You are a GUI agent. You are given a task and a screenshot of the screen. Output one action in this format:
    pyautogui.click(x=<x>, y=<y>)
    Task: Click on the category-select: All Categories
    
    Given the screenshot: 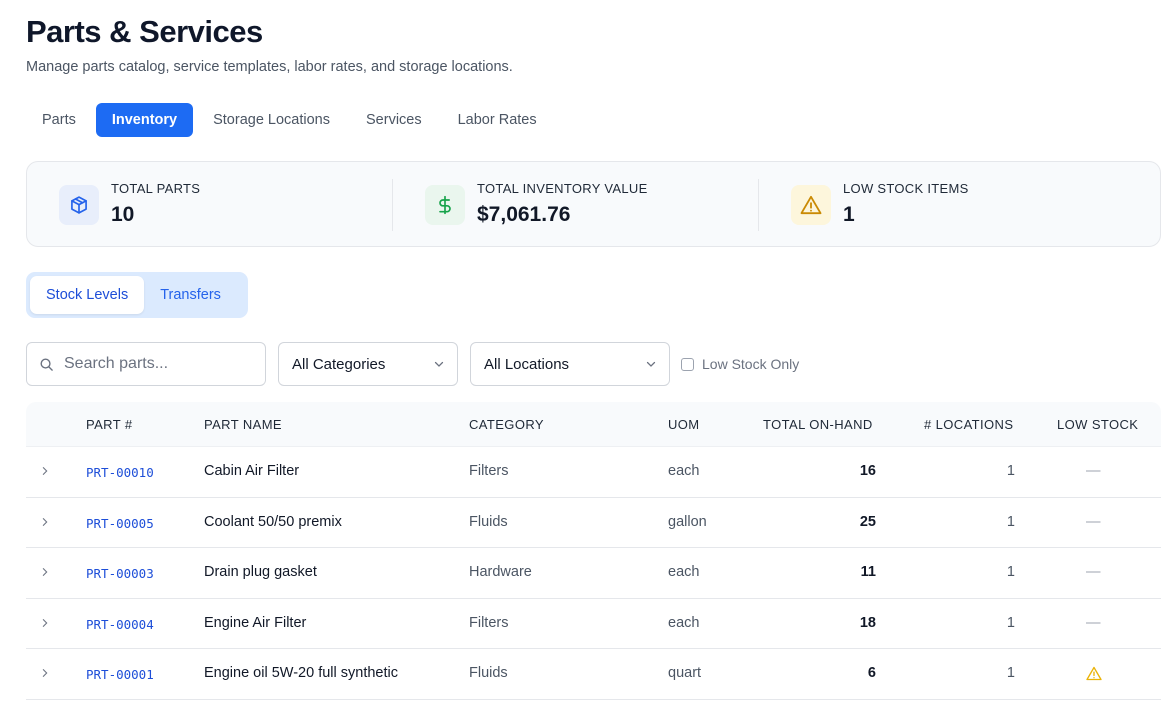 What is the action you would take?
    pyautogui.click(x=368, y=364)
    